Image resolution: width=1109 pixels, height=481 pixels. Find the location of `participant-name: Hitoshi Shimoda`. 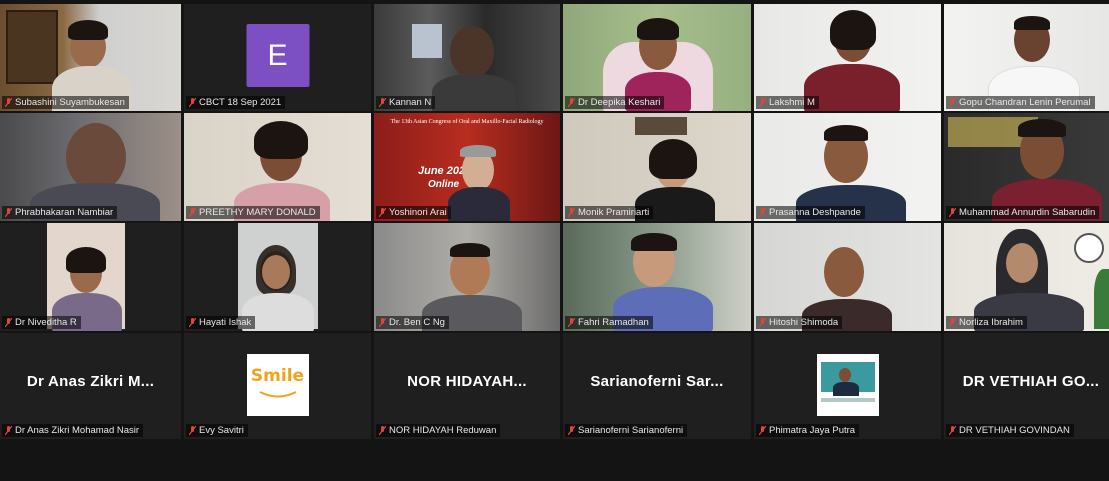

participant-name: Hitoshi Shimoda is located at coordinates (804, 322).